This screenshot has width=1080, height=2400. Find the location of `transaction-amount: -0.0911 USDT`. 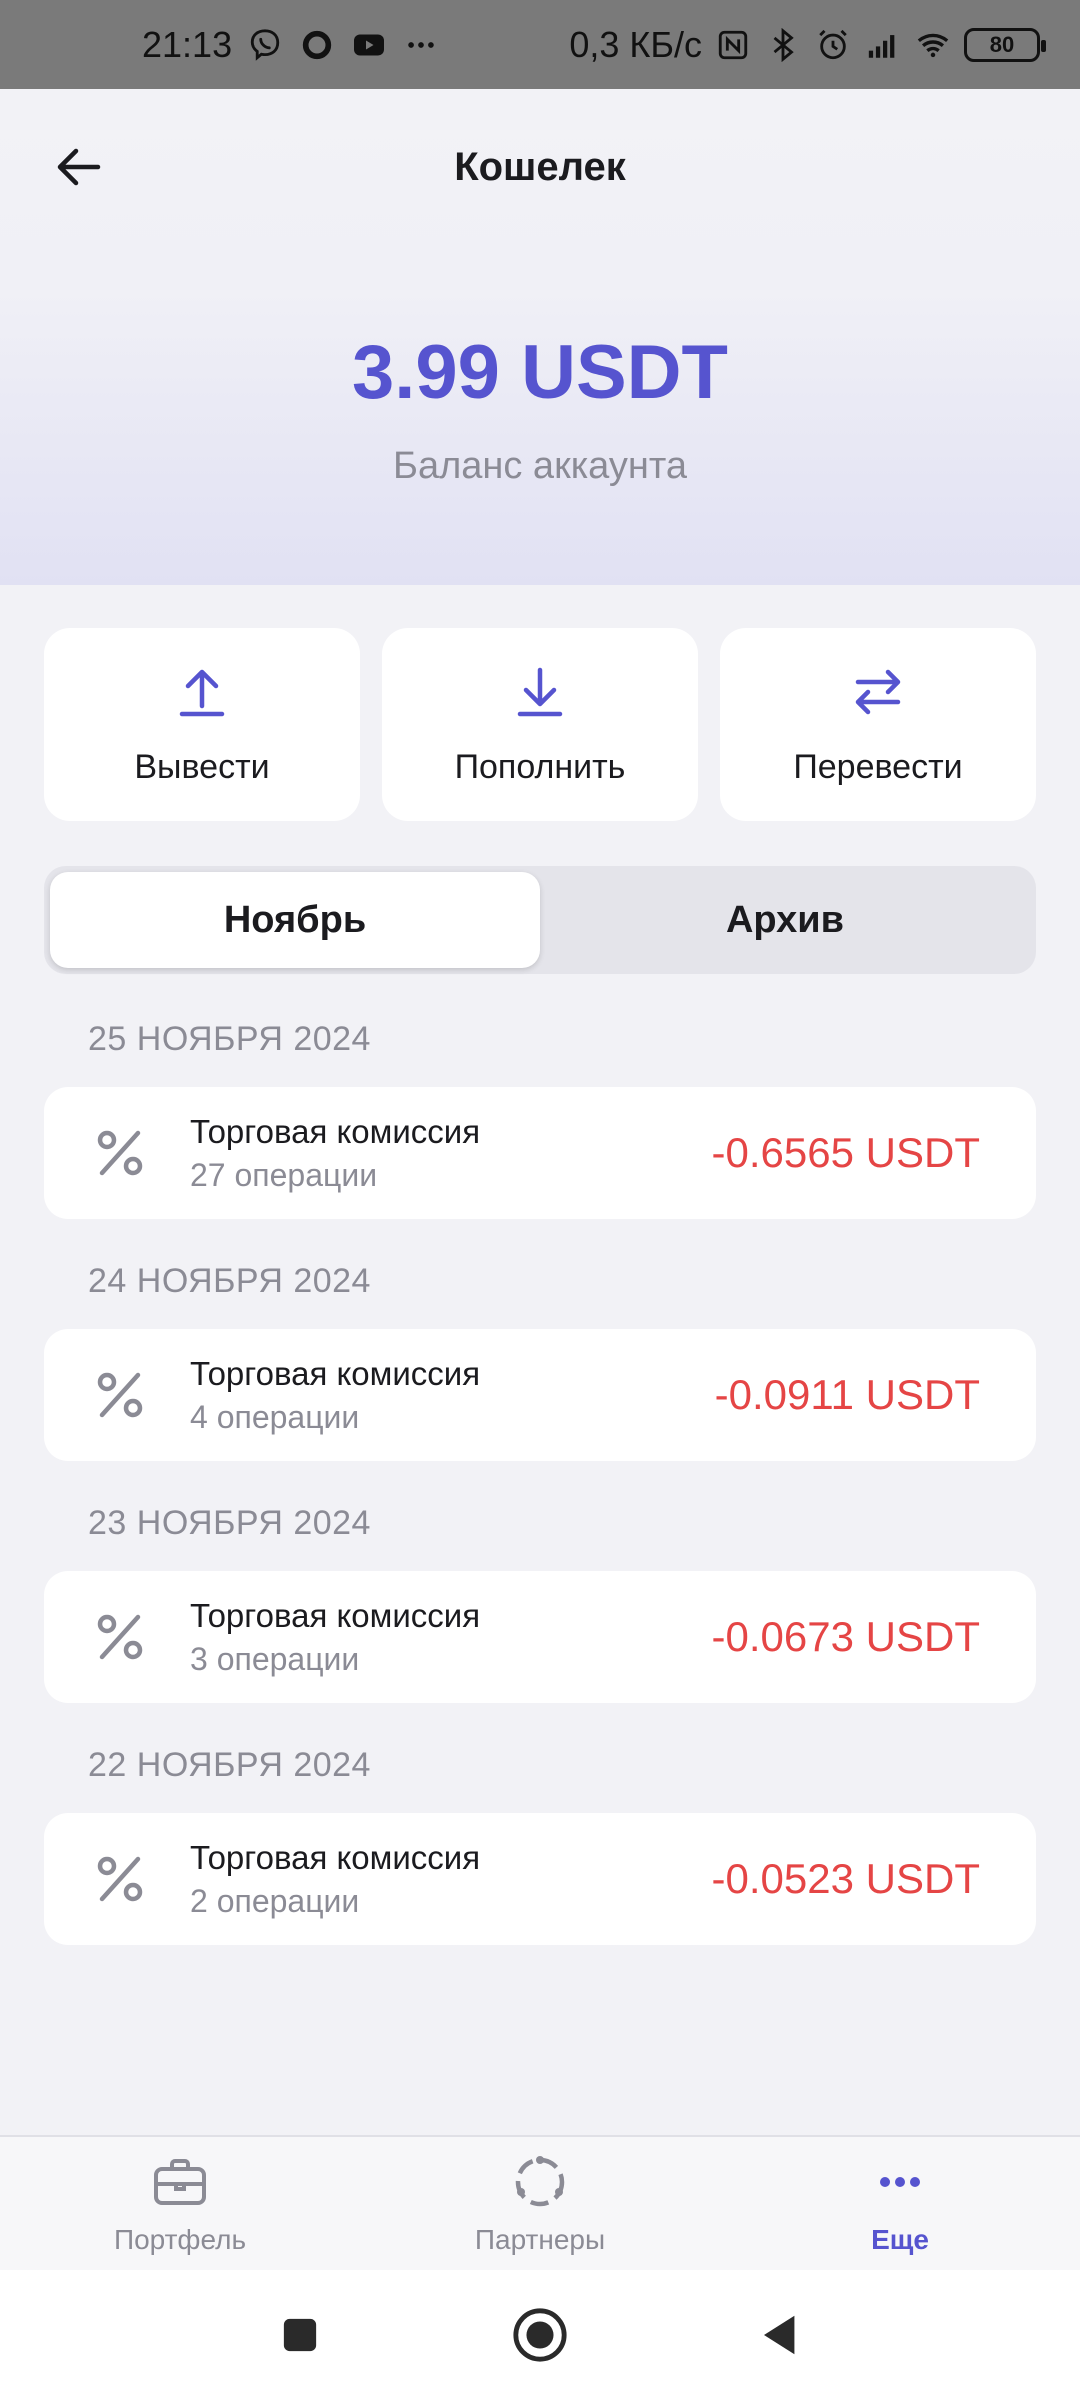

transaction-amount: -0.0911 USDT is located at coordinates (847, 1394).